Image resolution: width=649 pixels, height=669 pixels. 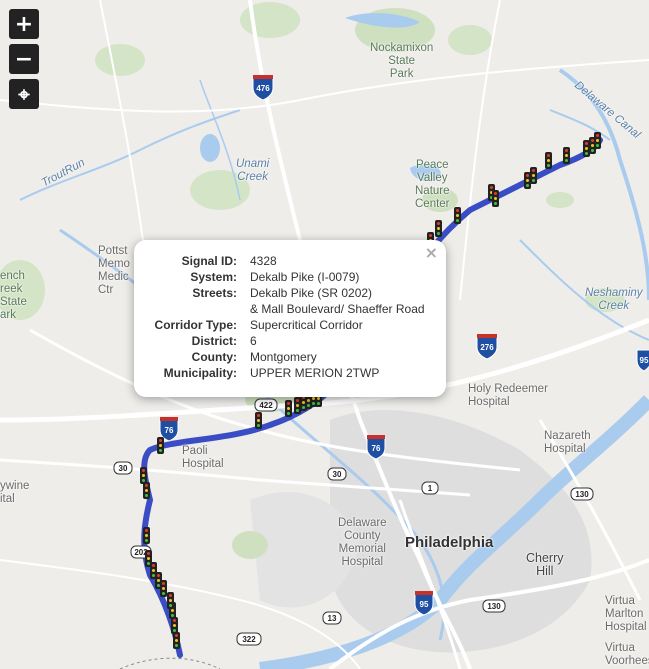 I want to click on label-paoli: Paoli Hospital, so click(x=203, y=457).